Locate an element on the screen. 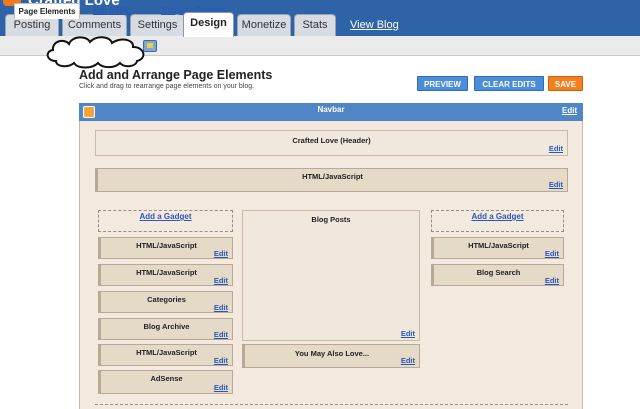 The width and height of the screenshot is (640, 409). blog-posts-element: Blog Posts Edit is located at coordinates (331, 275).